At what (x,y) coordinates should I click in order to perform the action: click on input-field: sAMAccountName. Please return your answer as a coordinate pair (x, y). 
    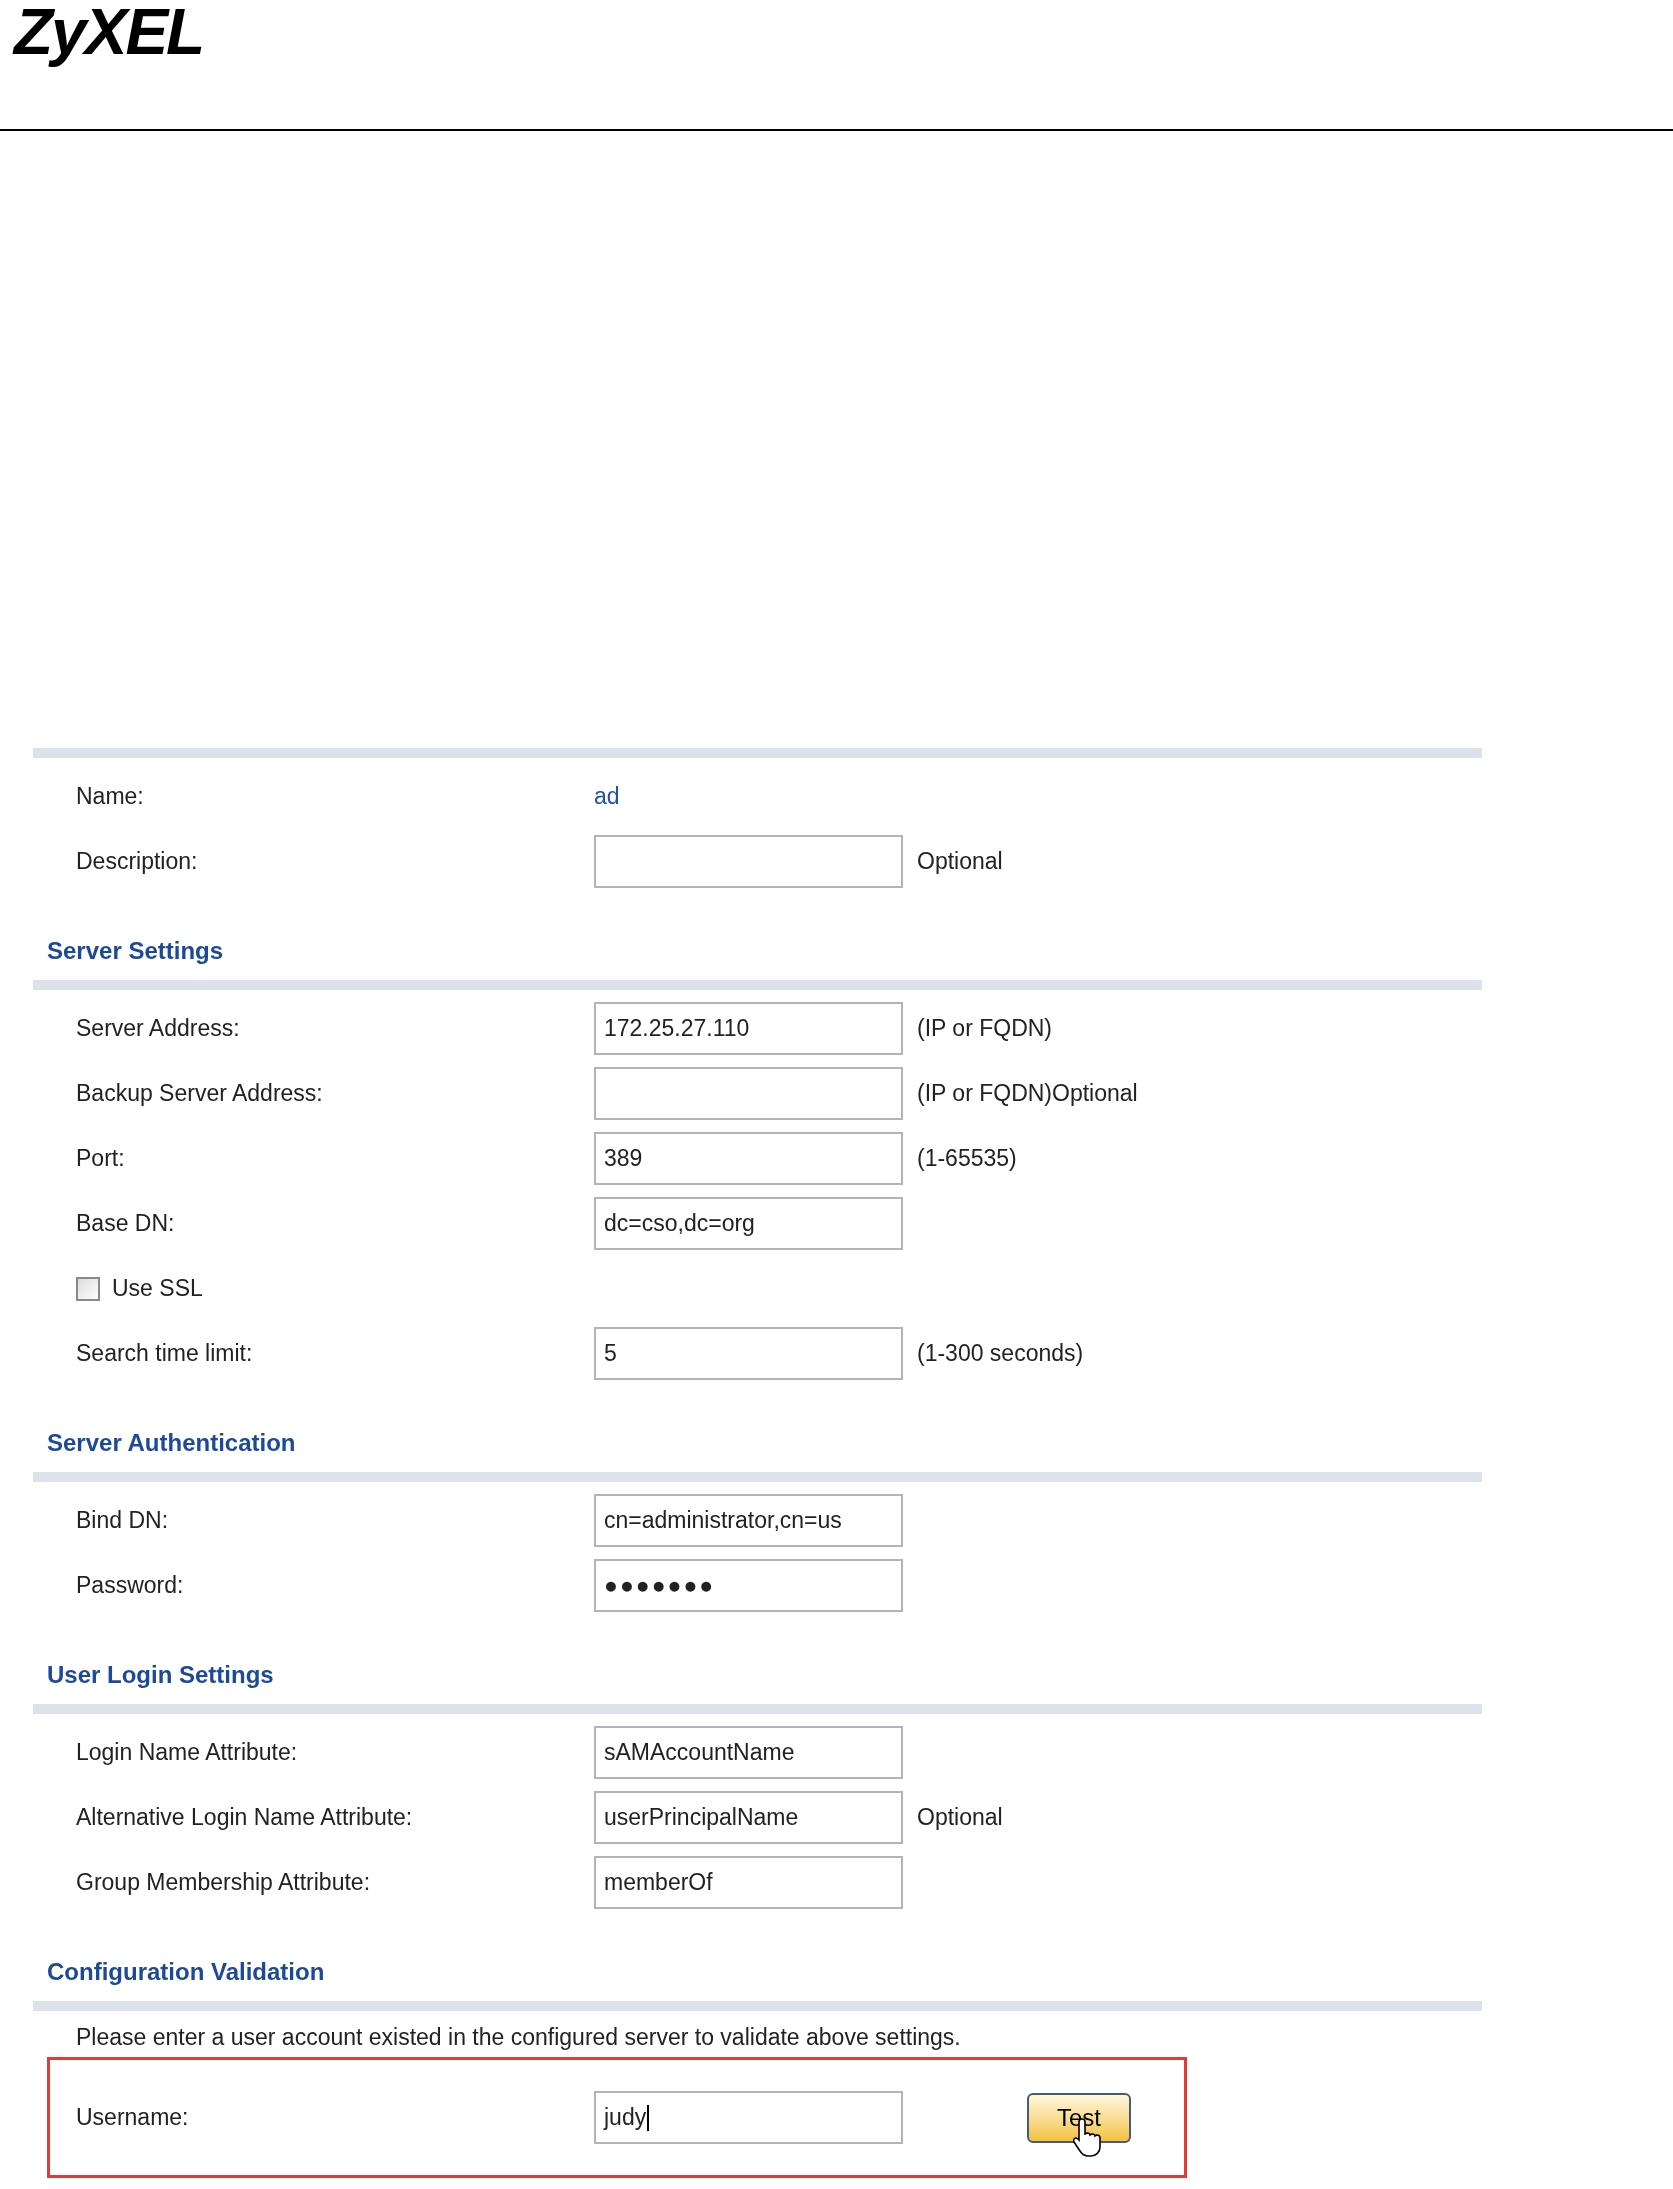
    Looking at the image, I should click on (748, 1752).